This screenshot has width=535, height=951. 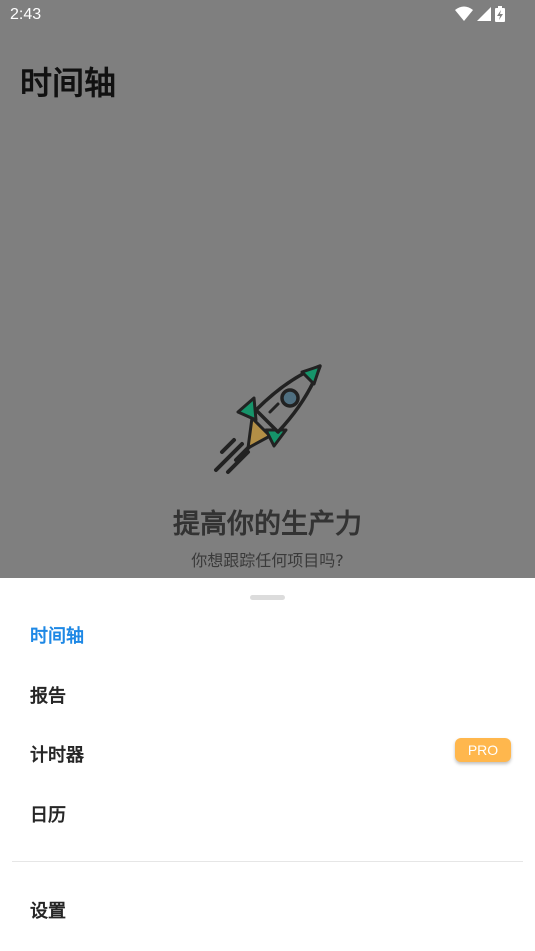 What do you see at coordinates (484, 14) in the screenshot?
I see `cellular-signal-icon` at bounding box center [484, 14].